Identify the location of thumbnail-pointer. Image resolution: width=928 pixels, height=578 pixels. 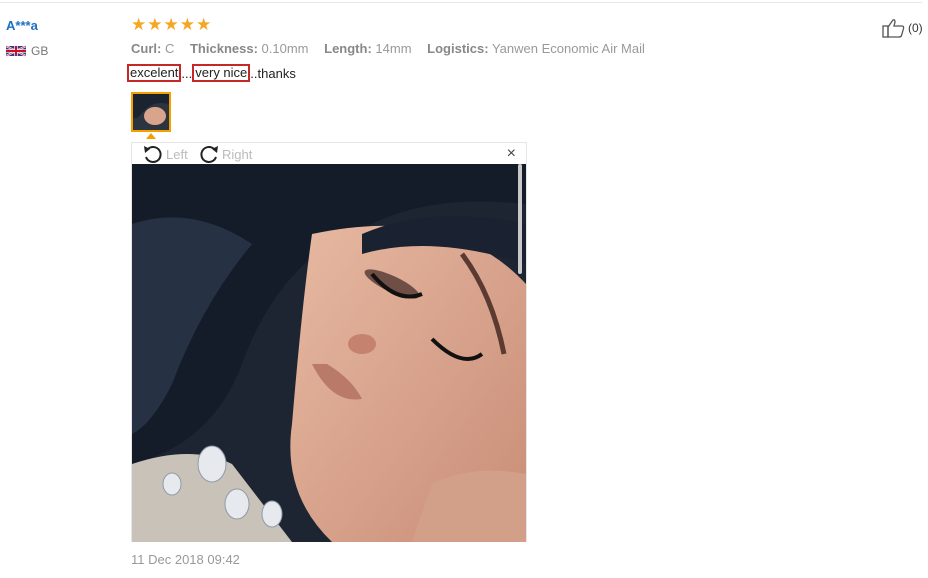
(151, 136).